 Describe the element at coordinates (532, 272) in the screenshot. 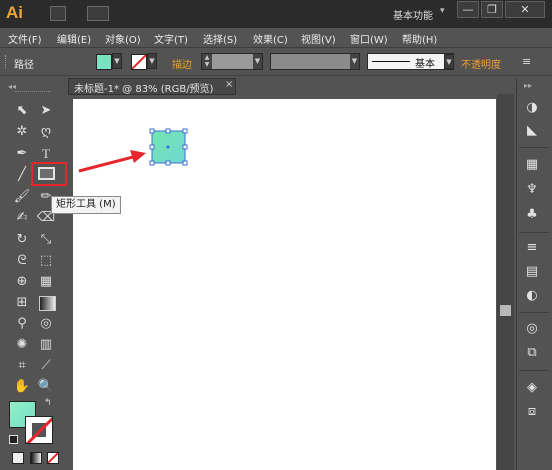

I see `gradient-panel-icon: ▤` at that location.